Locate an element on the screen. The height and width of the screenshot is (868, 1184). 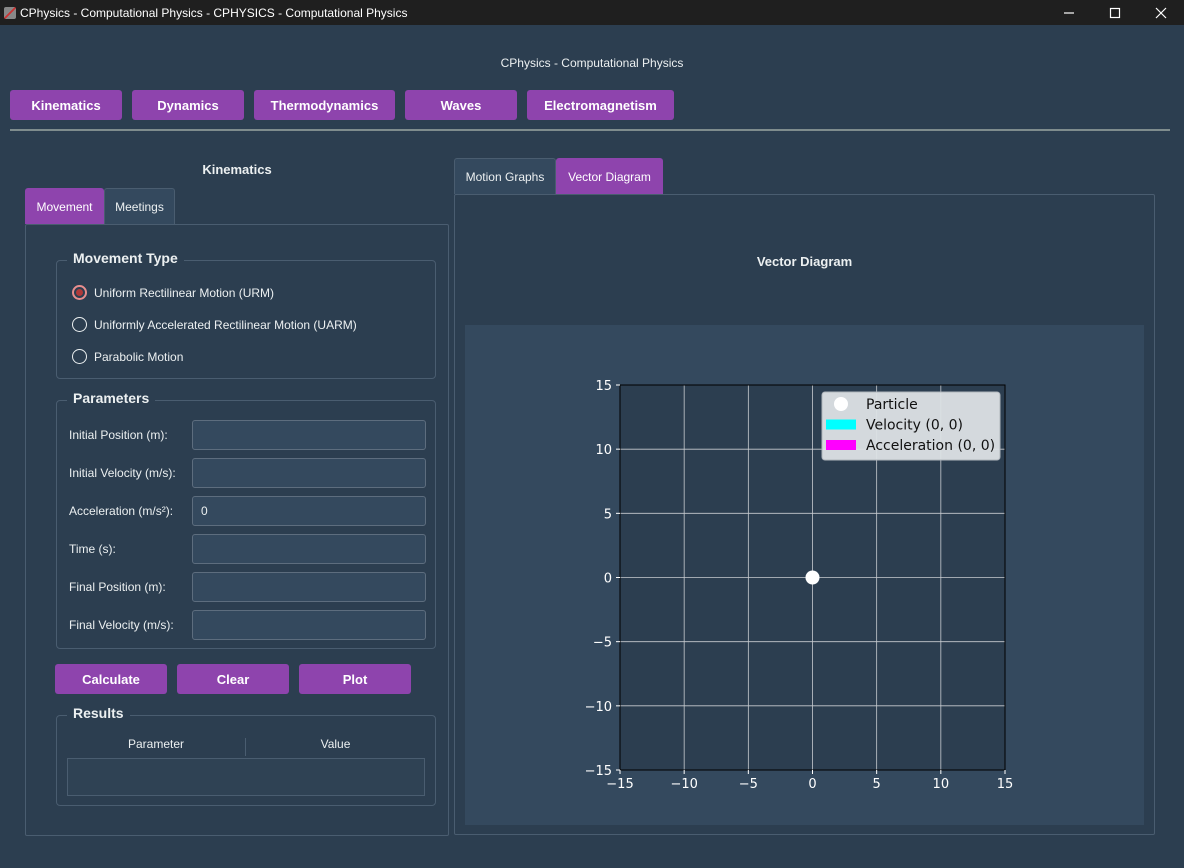
legend-entry-label: Acceleration (0, 0) is located at coordinates (930, 446).